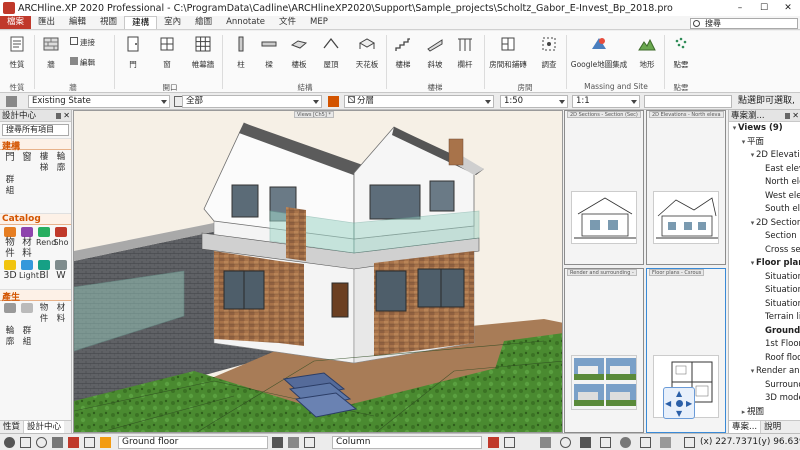 This screenshot has width=800, height=450. What do you see at coordinates (35, 296) in the screenshot?
I see `section-products: 產生` at bounding box center [35, 296].